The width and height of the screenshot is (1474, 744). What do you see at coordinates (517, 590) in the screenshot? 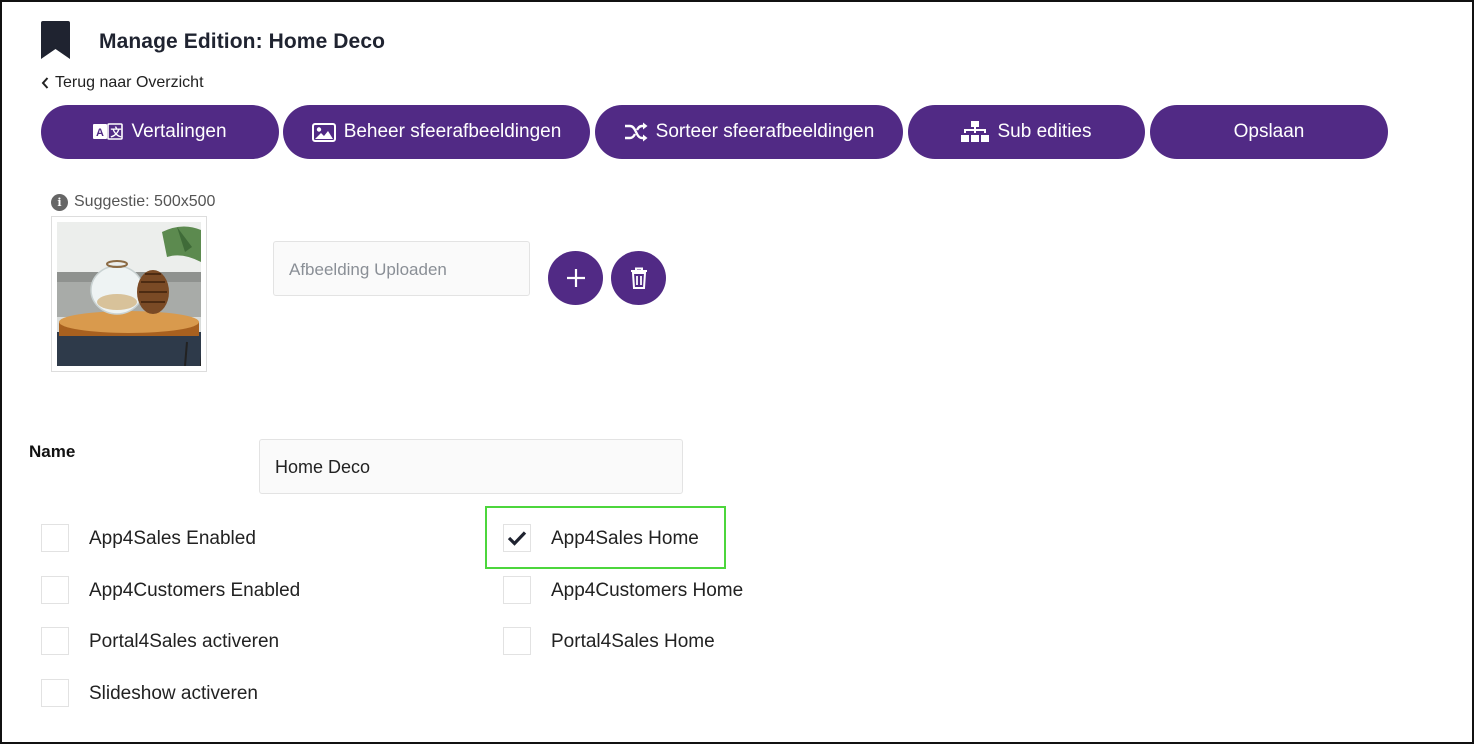
I see `app4customers-home-checkbox` at bounding box center [517, 590].